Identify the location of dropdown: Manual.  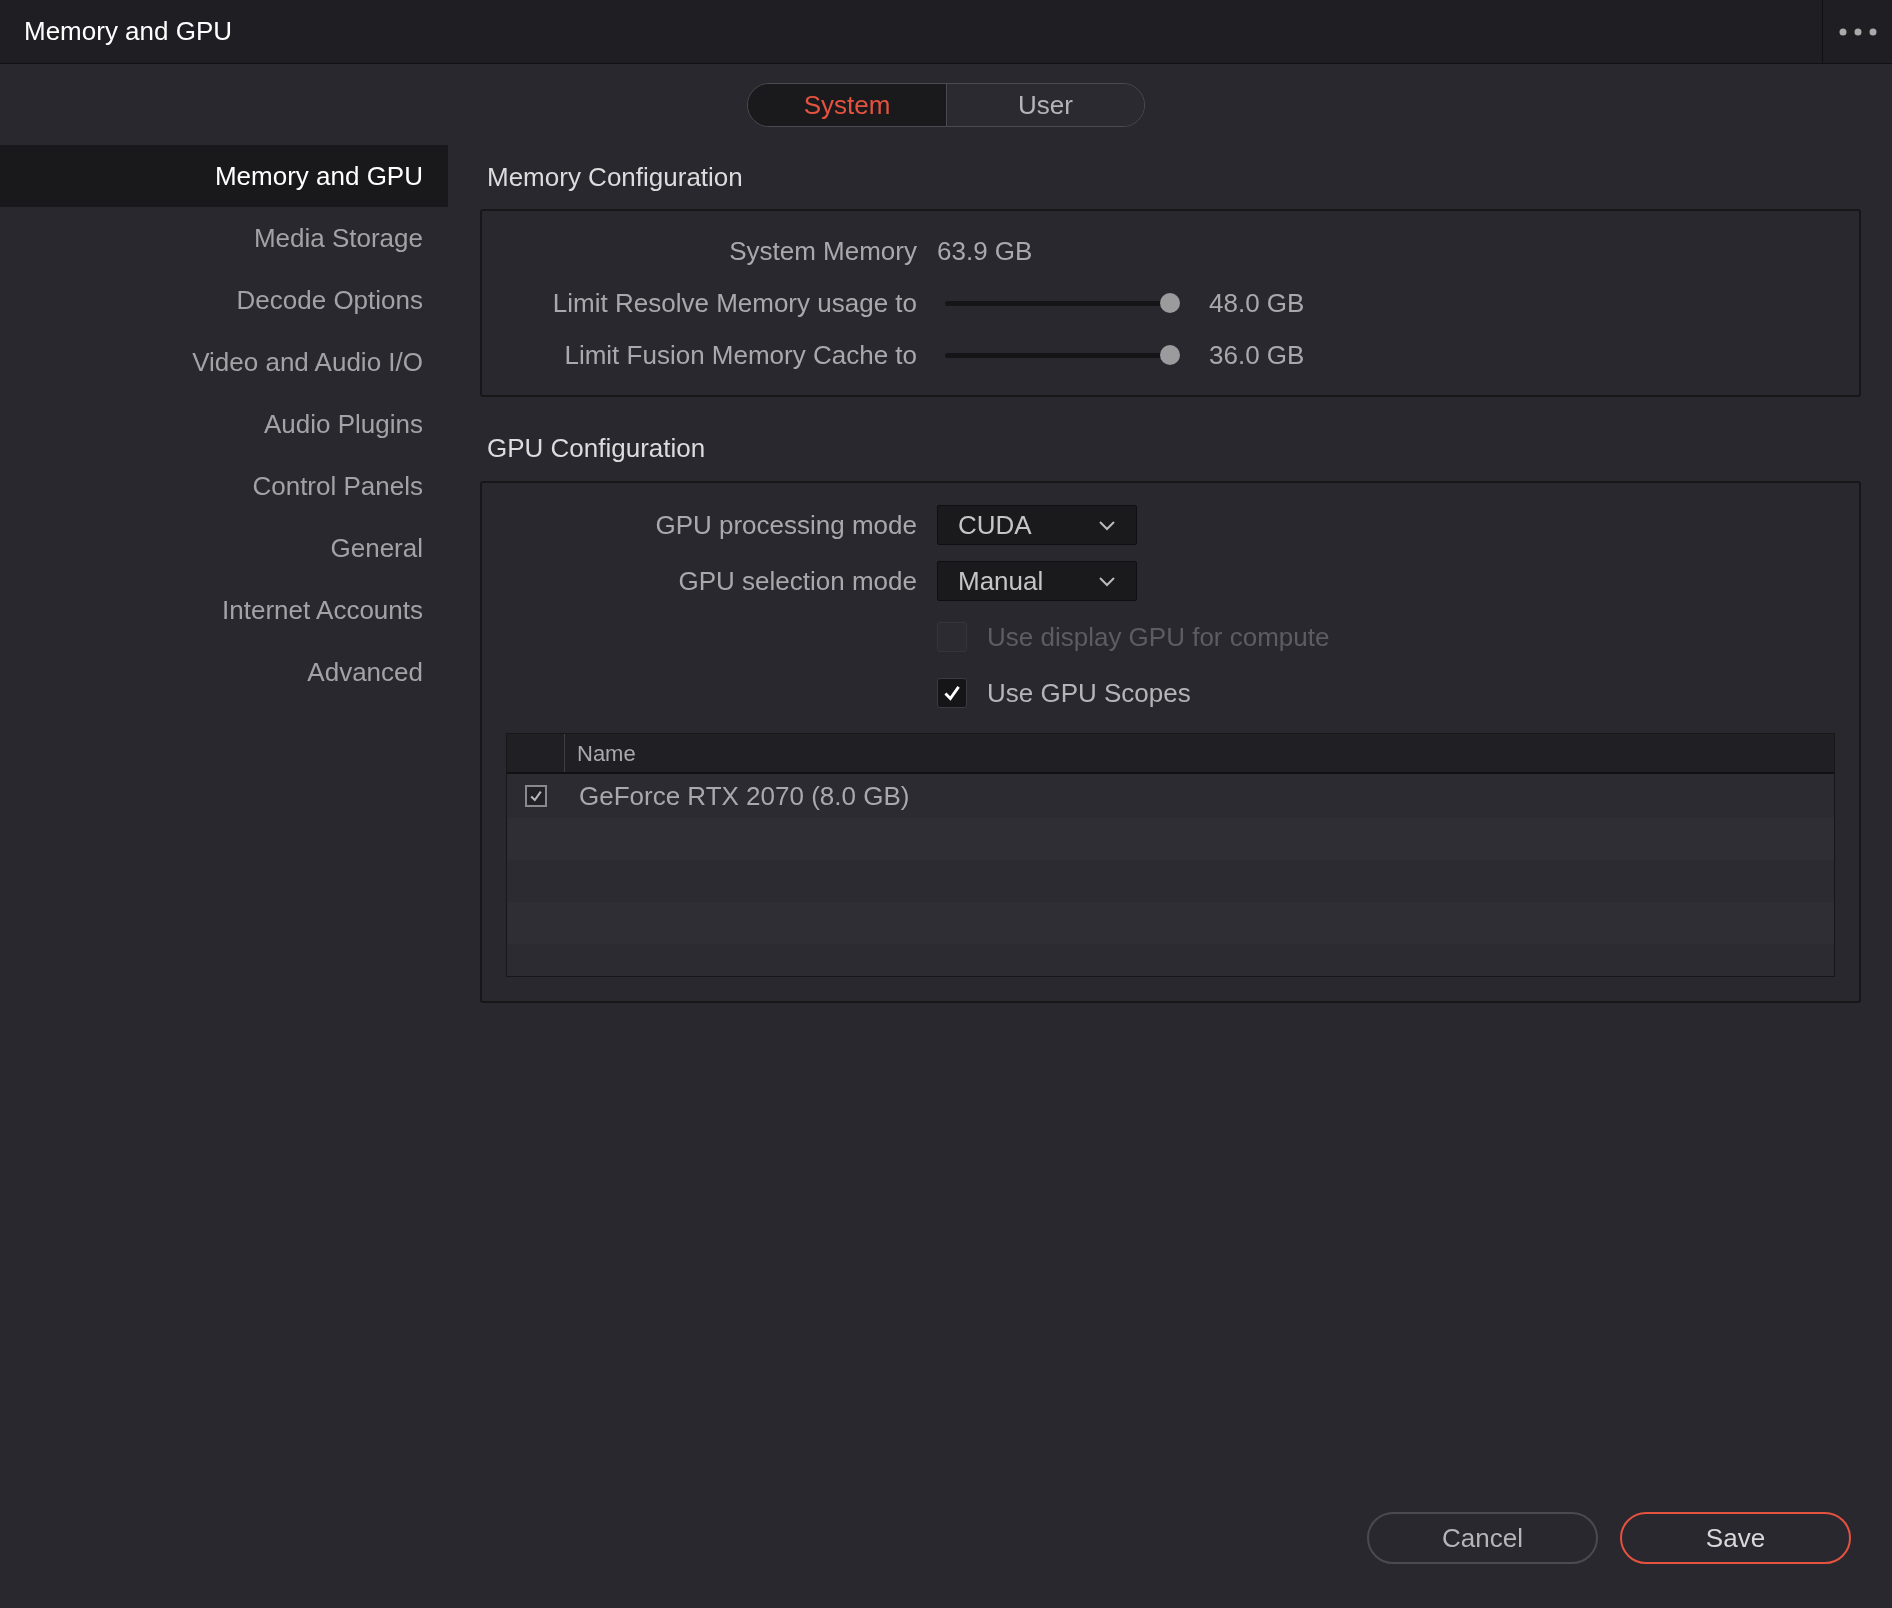
(1037, 581).